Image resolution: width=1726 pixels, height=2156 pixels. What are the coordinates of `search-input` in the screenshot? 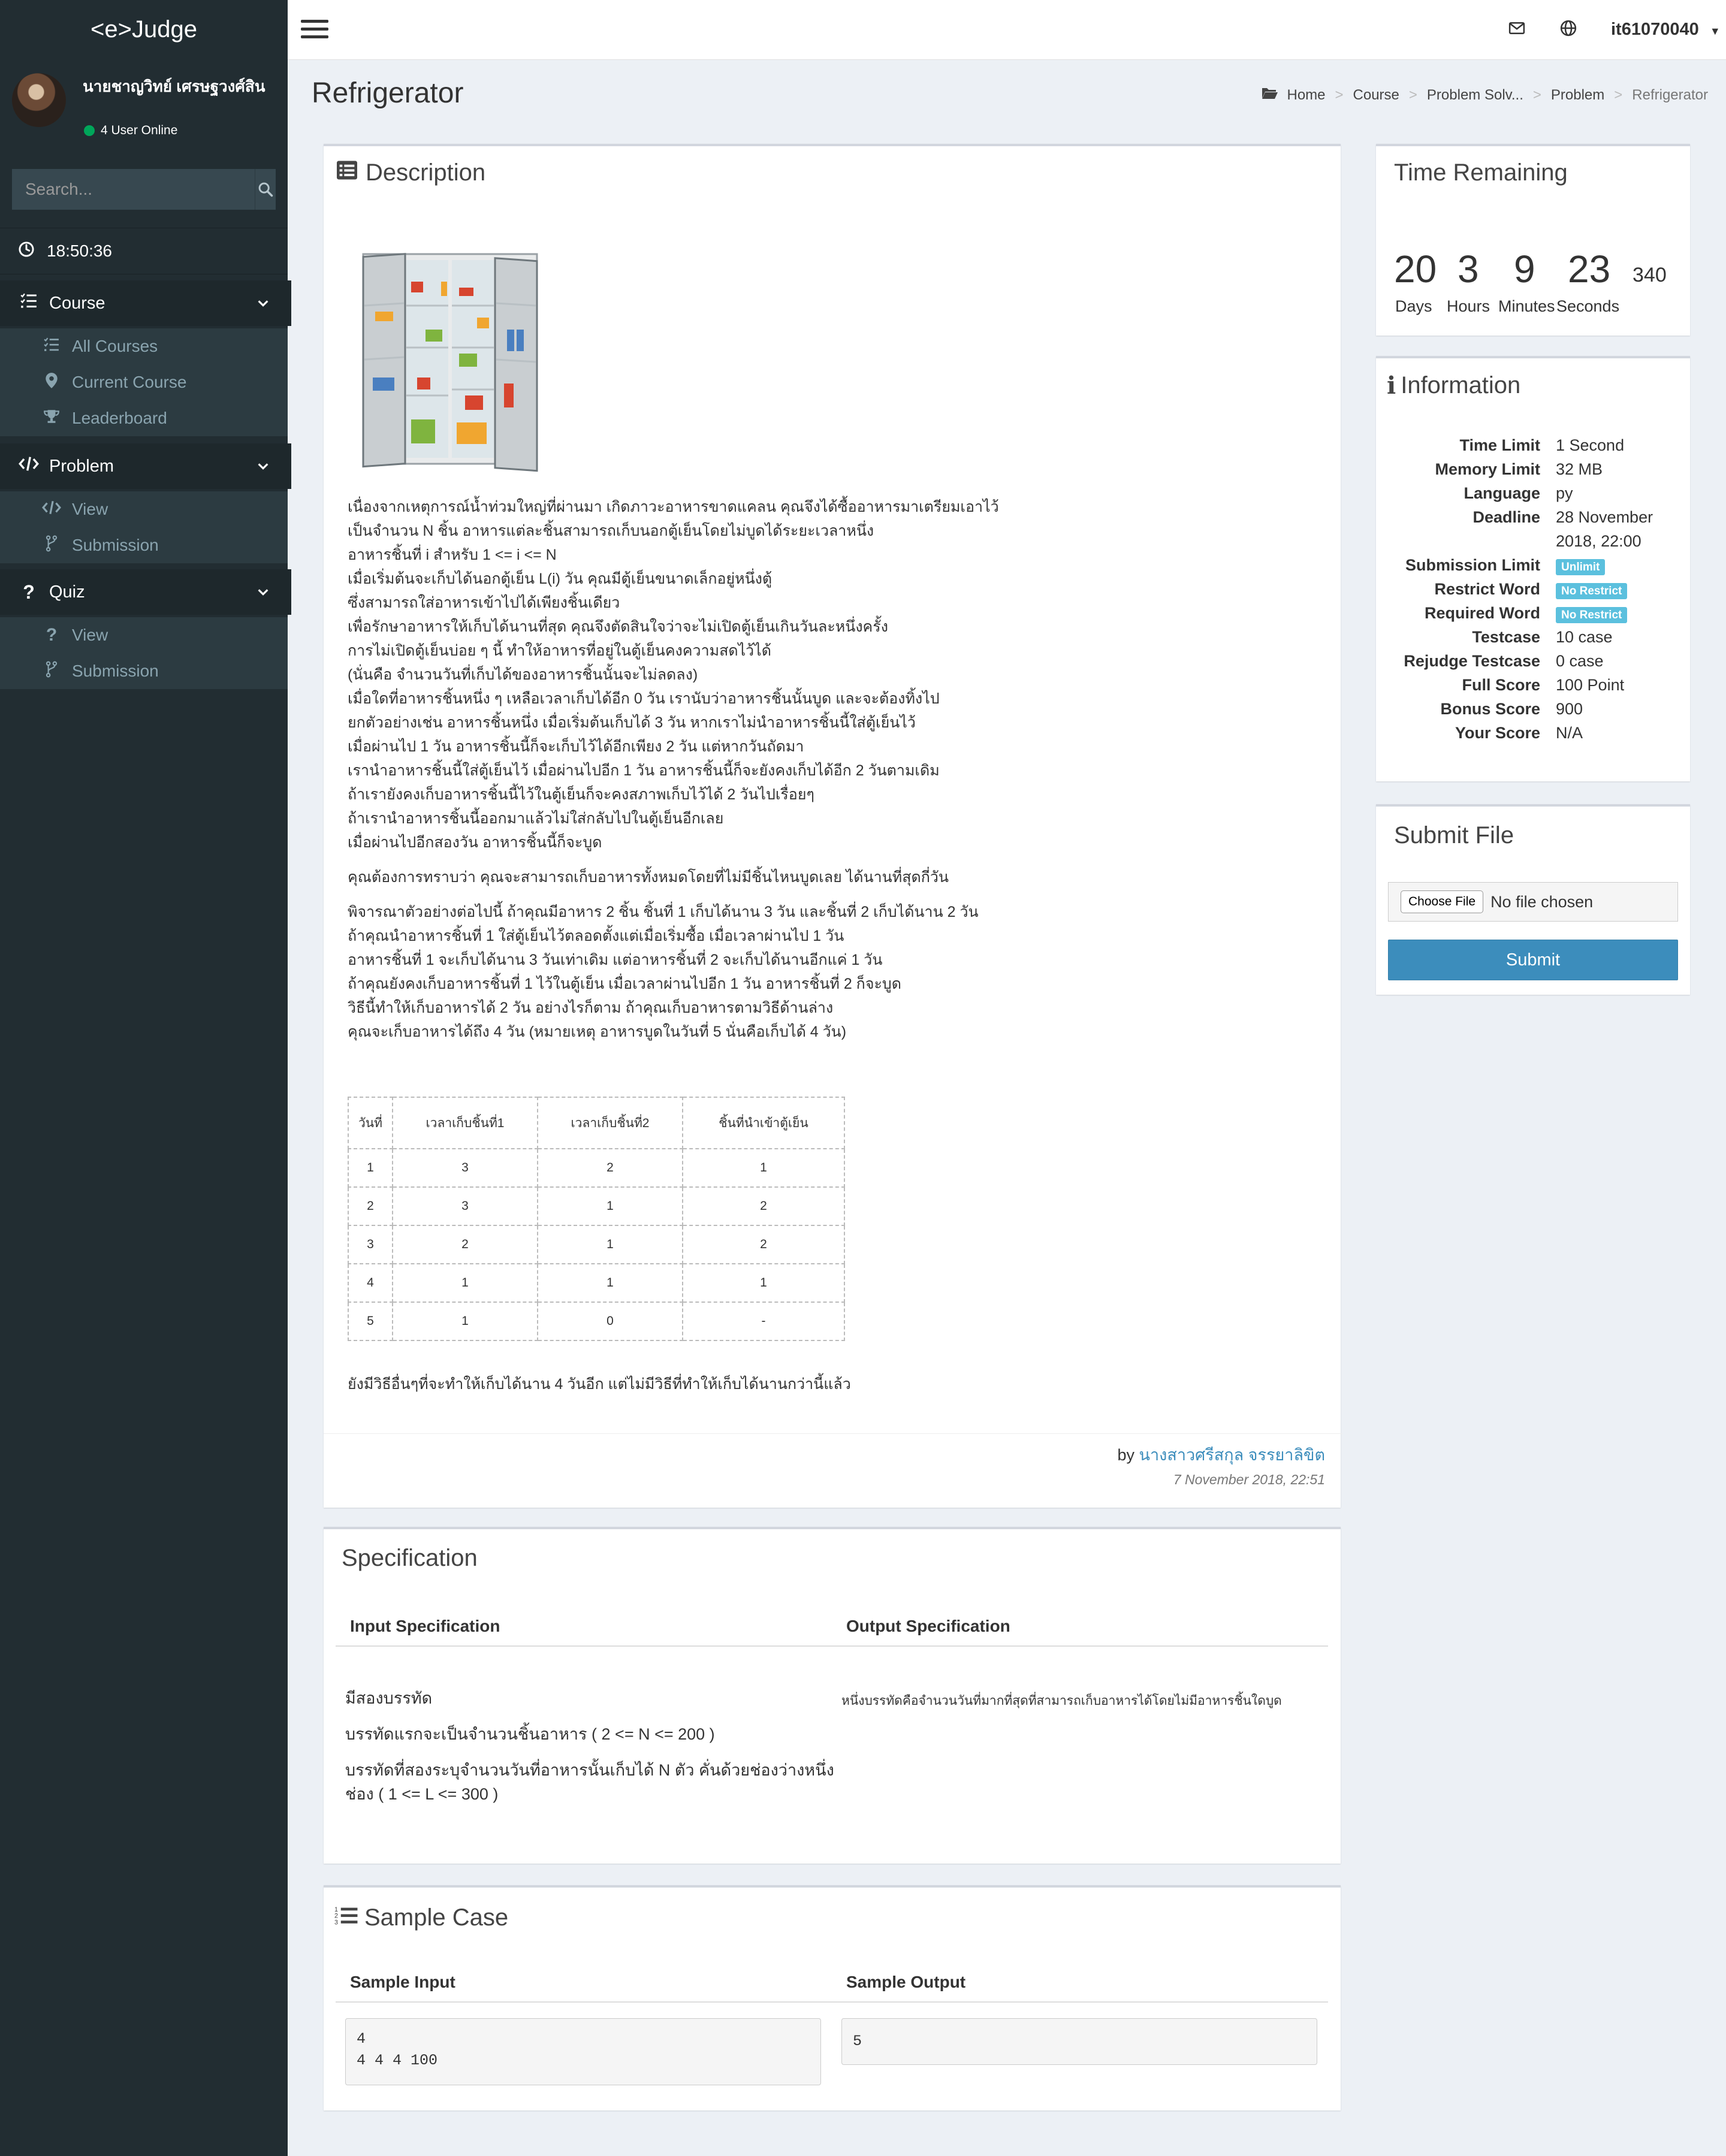 It's located at (133, 189).